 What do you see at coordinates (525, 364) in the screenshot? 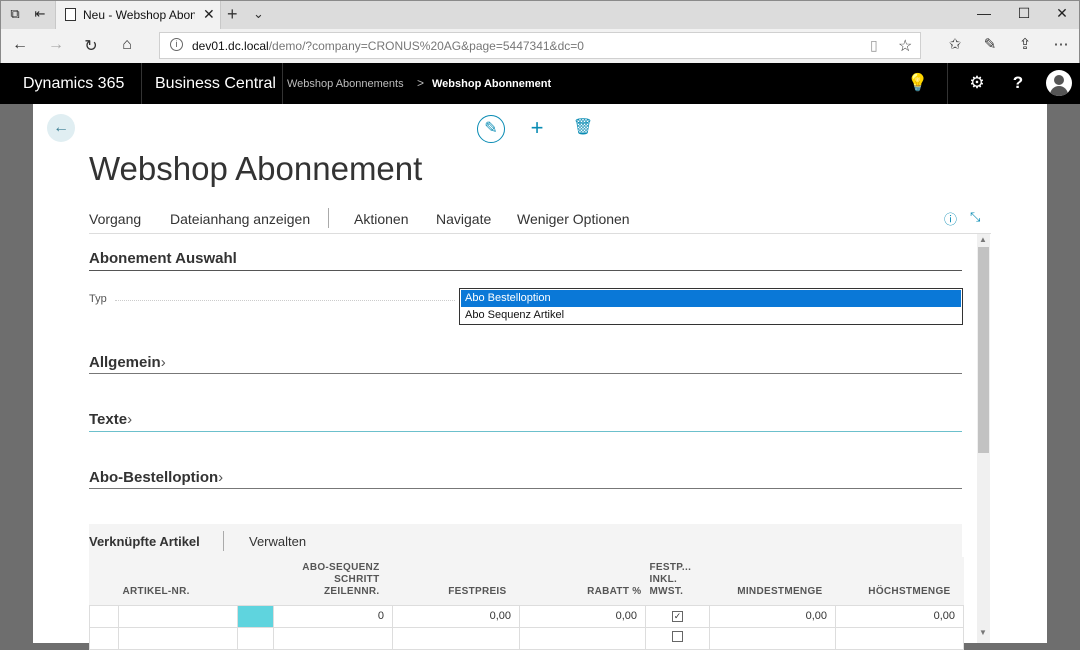
I see `section-allgemein: Allgemein›` at bounding box center [525, 364].